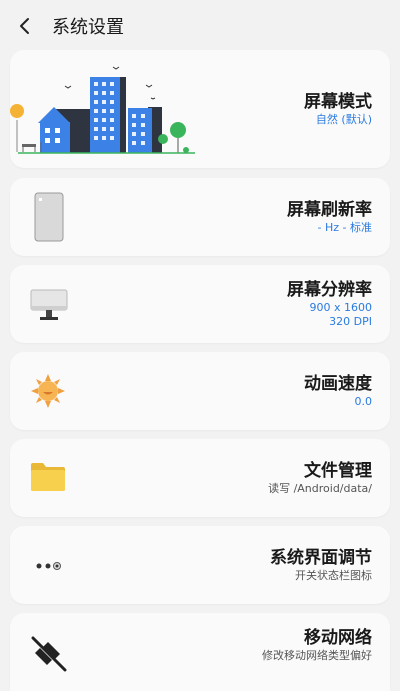 Image resolution: width=400 pixels, height=691 pixels. What do you see at coordinates (200, 391) in the screenshot?
I see `setting-animation-speed: 动画速度 0.0` at bounding box center [200, 391].